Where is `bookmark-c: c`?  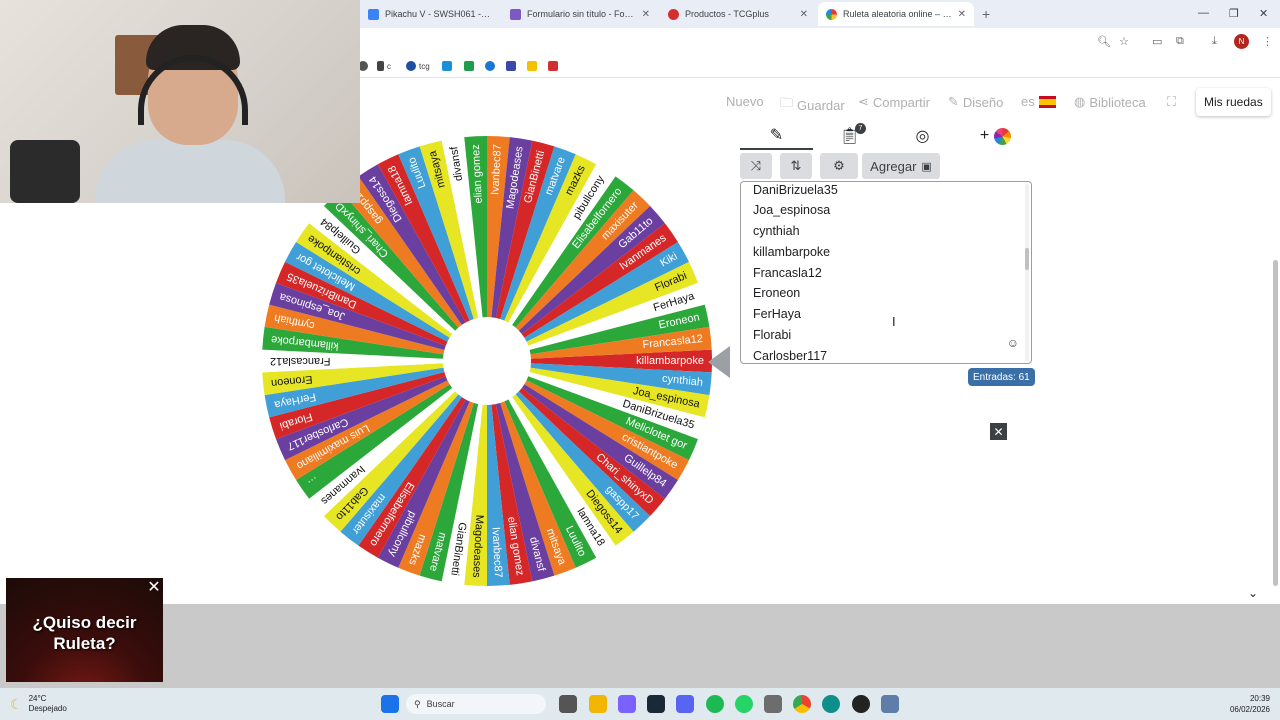 bookmark-c: c is located at coordinates (384, 66).